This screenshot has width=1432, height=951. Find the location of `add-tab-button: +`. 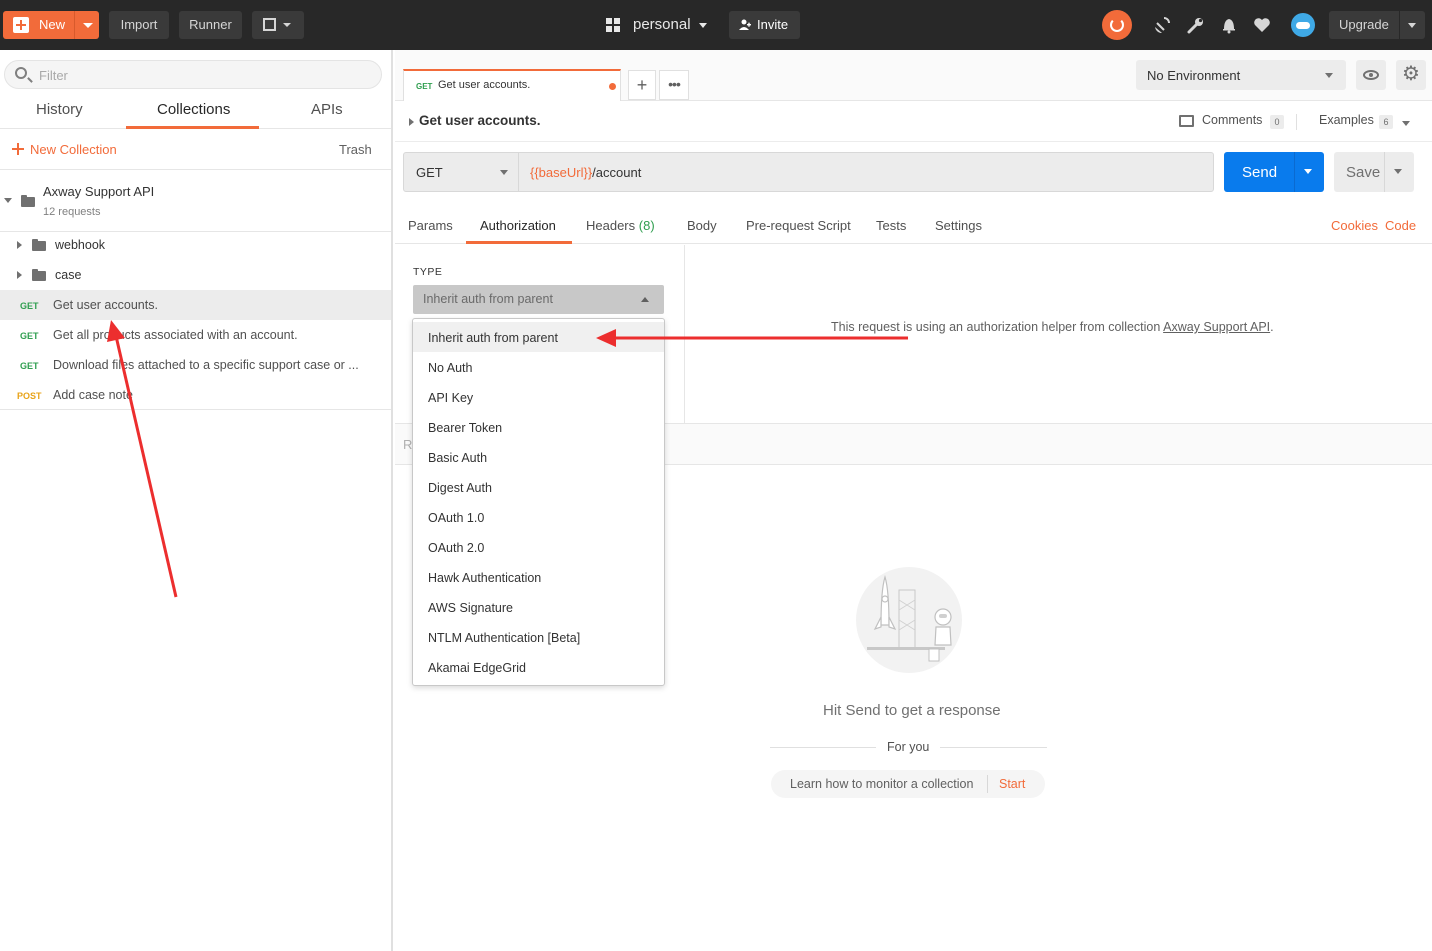

add-tab-button: + is located at coordinates (642, 85).